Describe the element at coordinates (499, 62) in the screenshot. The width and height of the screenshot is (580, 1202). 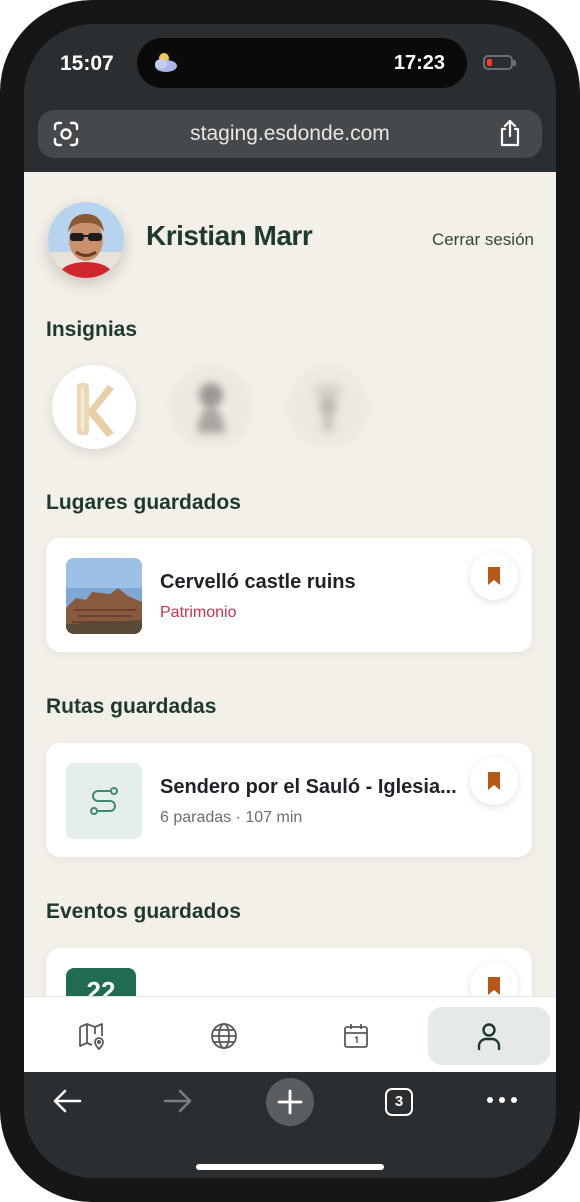
I see `battery-icon` at that location.